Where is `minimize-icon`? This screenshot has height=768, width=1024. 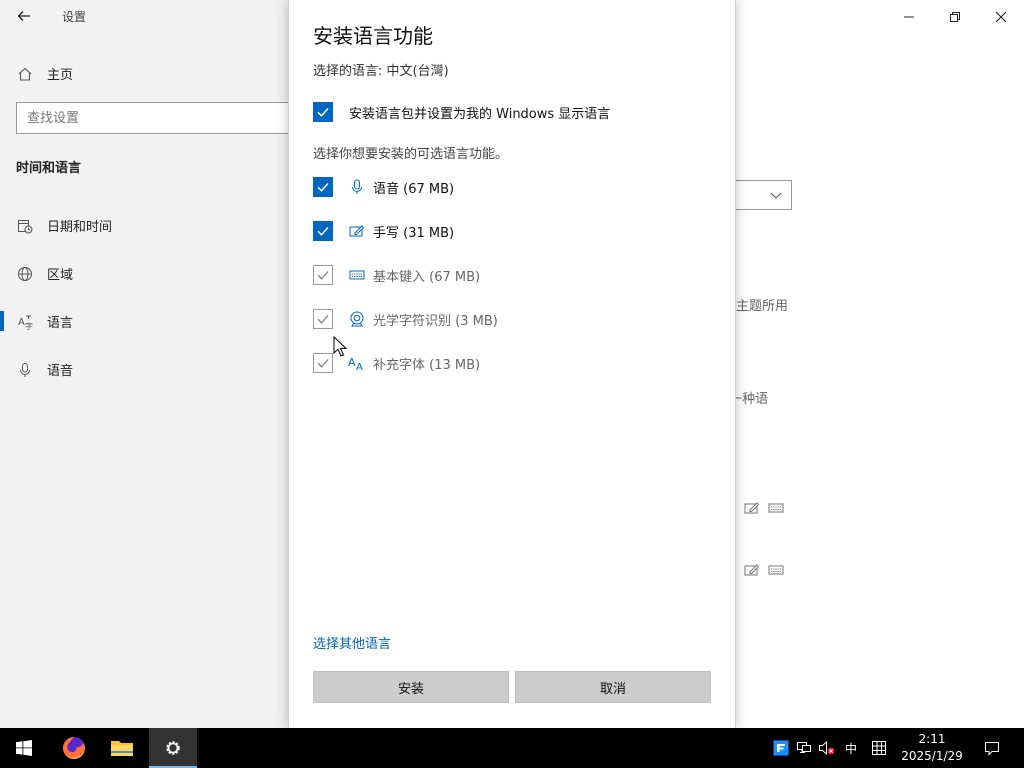
minimize-icon is located at coordinates (909, 17).